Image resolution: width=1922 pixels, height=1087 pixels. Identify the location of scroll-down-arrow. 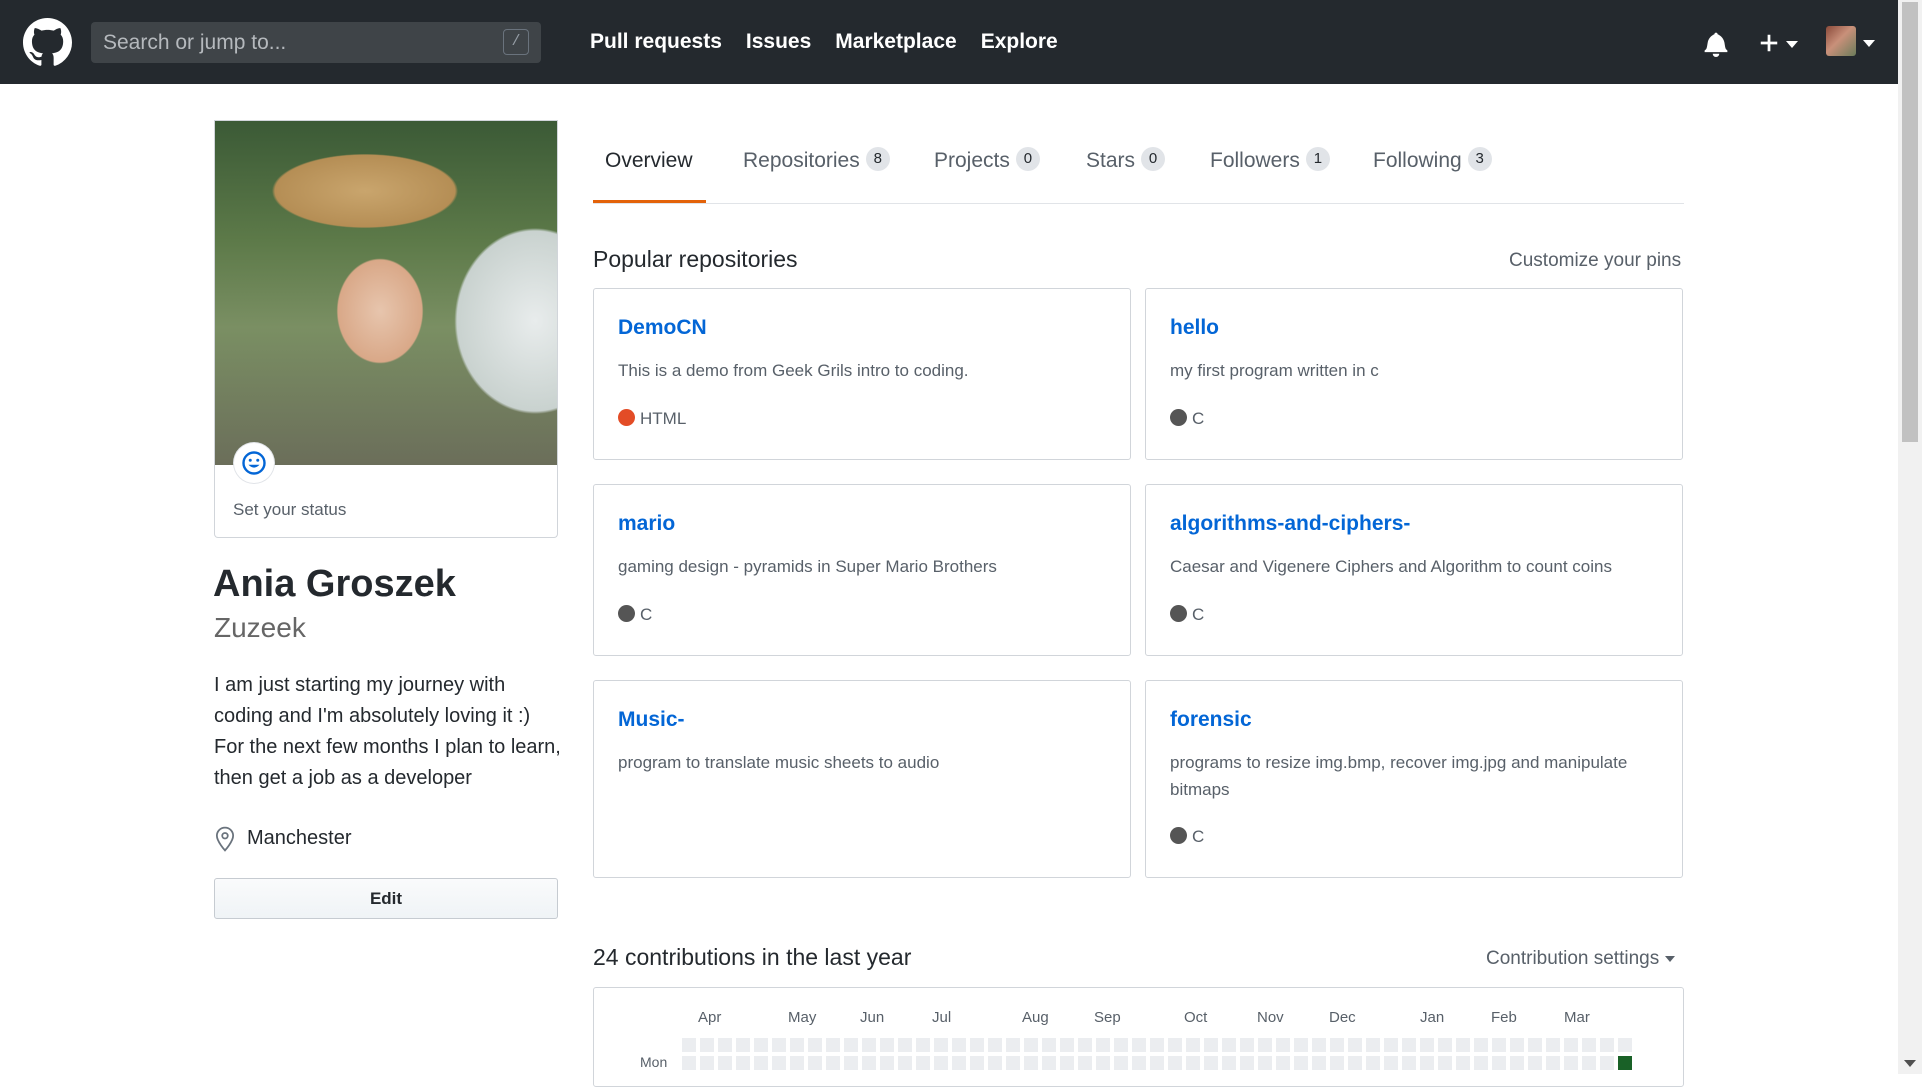
(1910, 1063).